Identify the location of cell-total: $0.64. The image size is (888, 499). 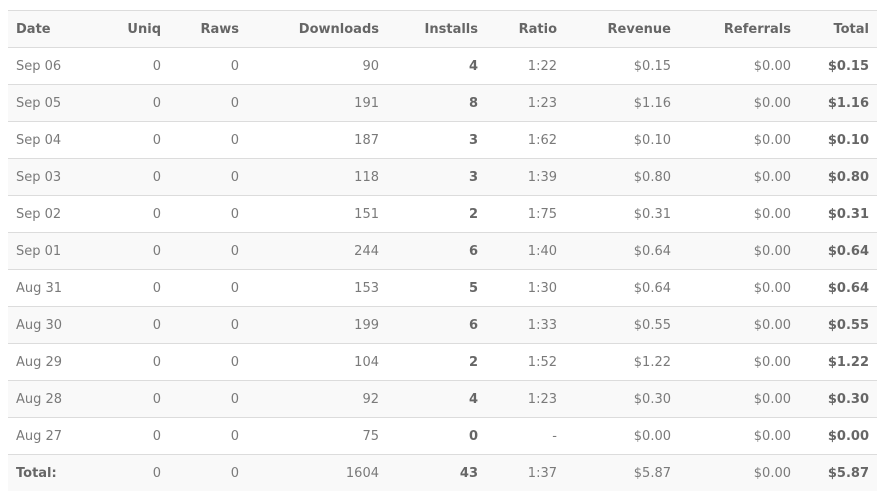
(838, 288).